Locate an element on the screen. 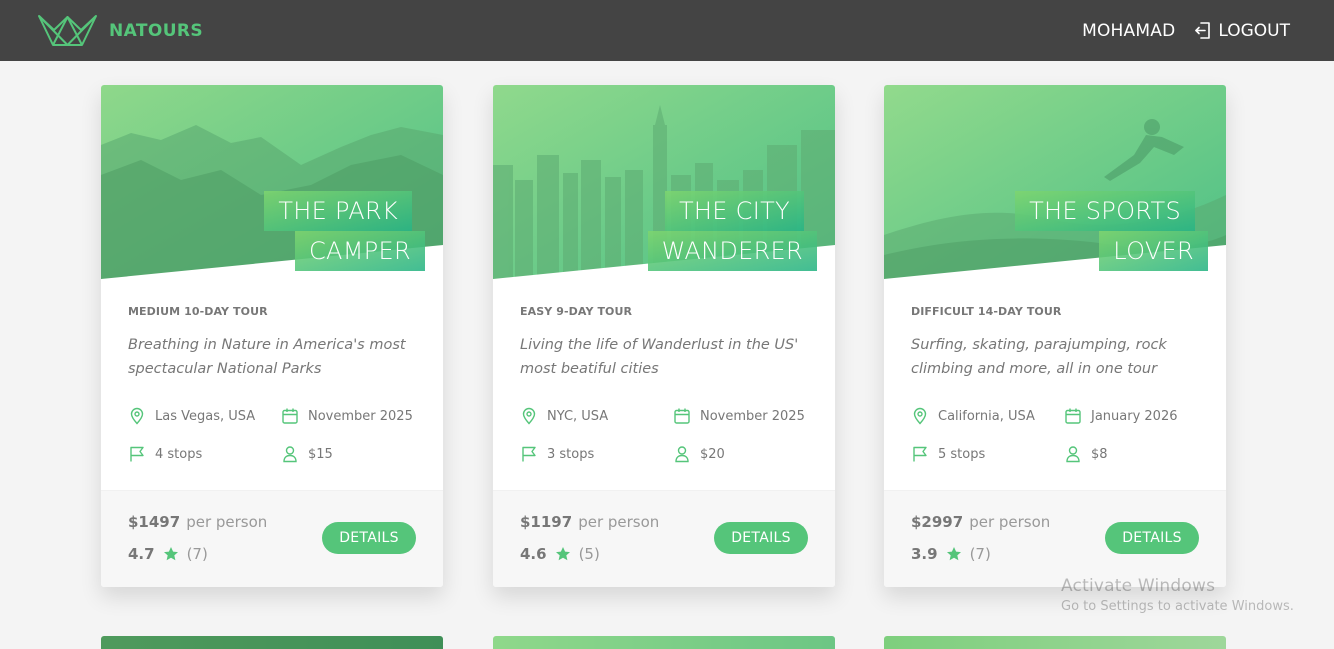 Image resolution: width=1334 pixels, height=649 pixels. logout-icon is located at coordinates (1203, 30).